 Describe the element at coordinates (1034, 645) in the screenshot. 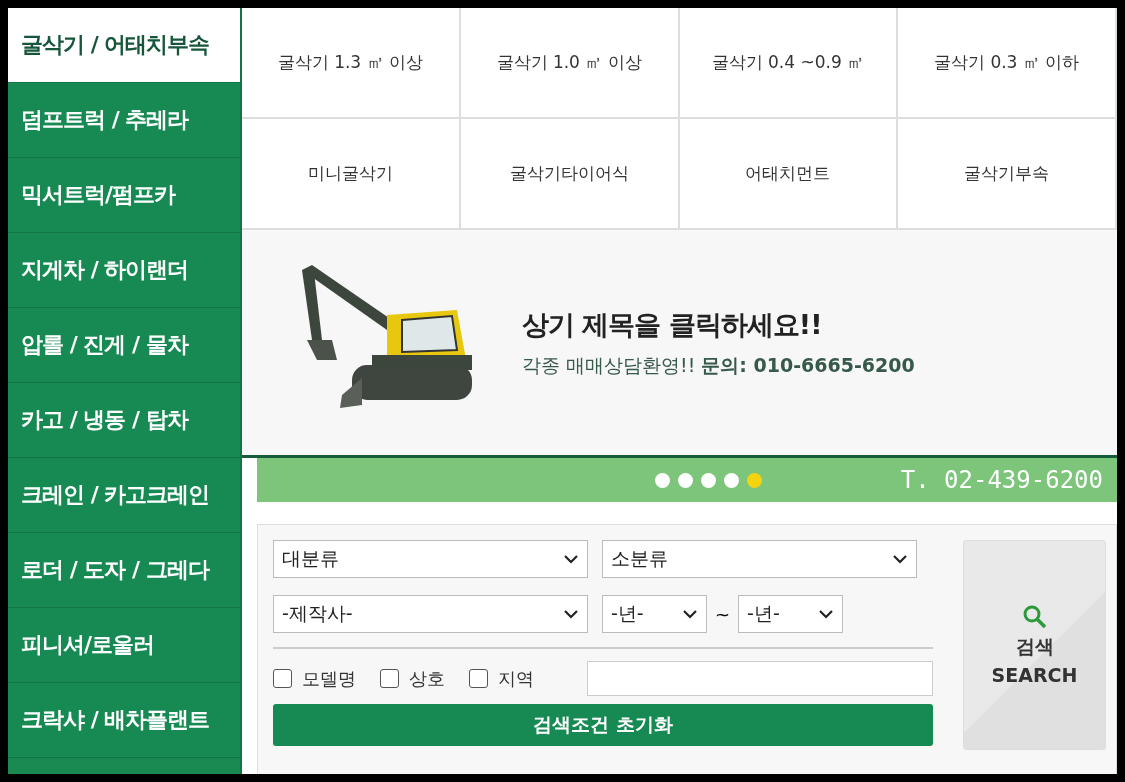

I see `search-button: 검색 SEARCH` at that location.